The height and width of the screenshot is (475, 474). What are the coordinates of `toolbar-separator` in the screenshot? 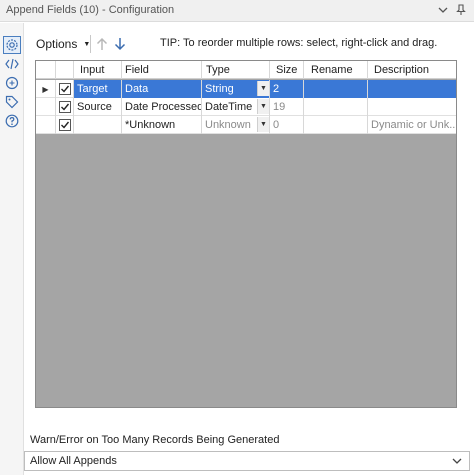 It's located at (90, 44).